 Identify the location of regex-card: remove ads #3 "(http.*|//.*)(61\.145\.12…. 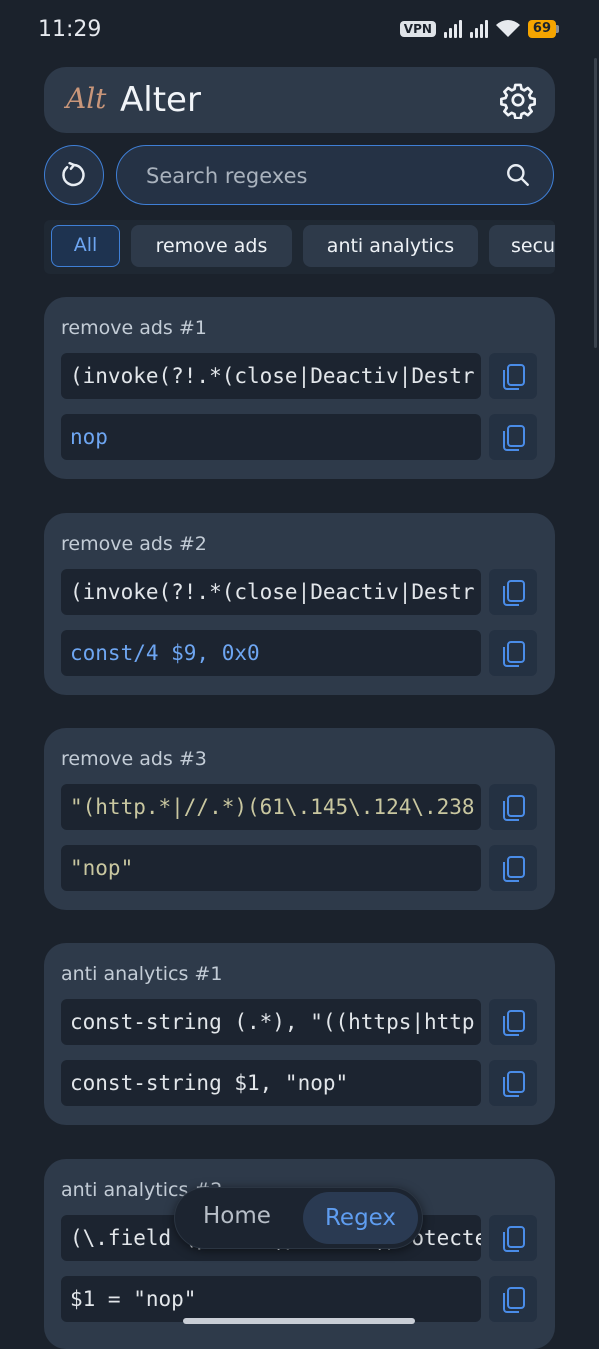
(299, 819).